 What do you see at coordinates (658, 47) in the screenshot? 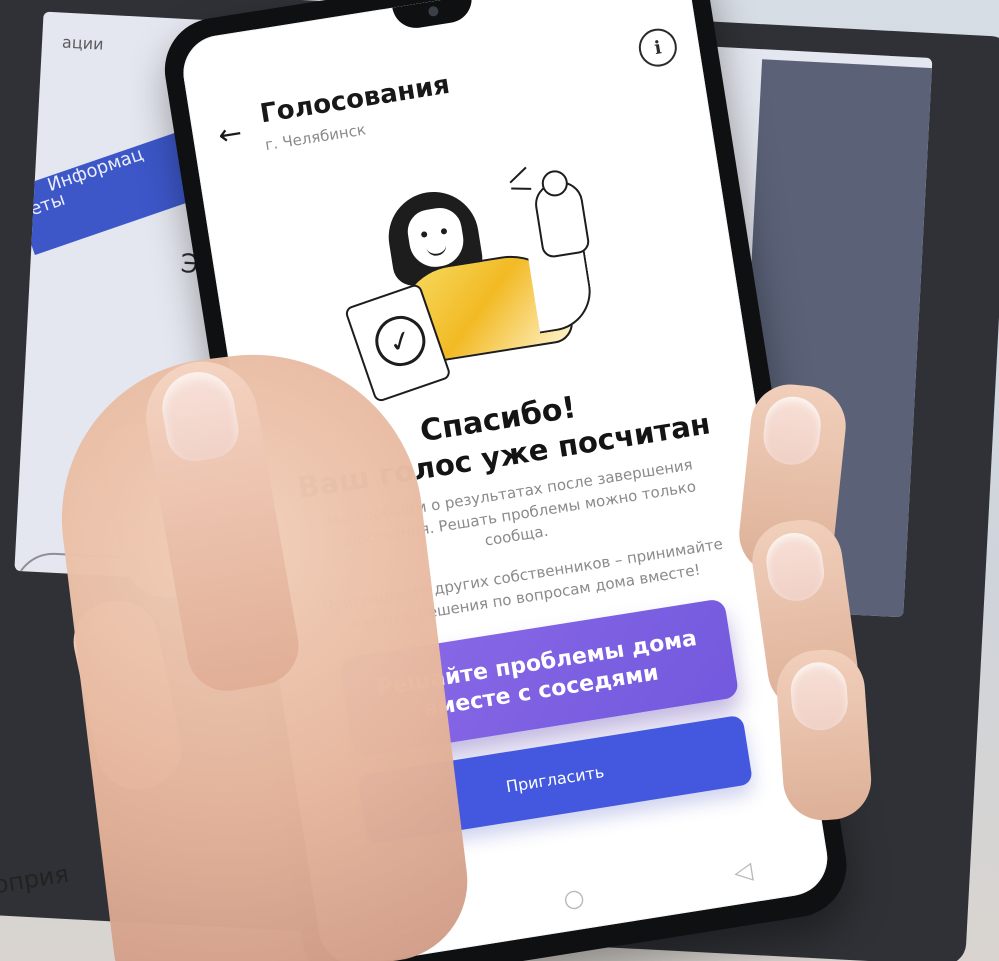
I see `info-icon: i` at bounding box center [658, 47].